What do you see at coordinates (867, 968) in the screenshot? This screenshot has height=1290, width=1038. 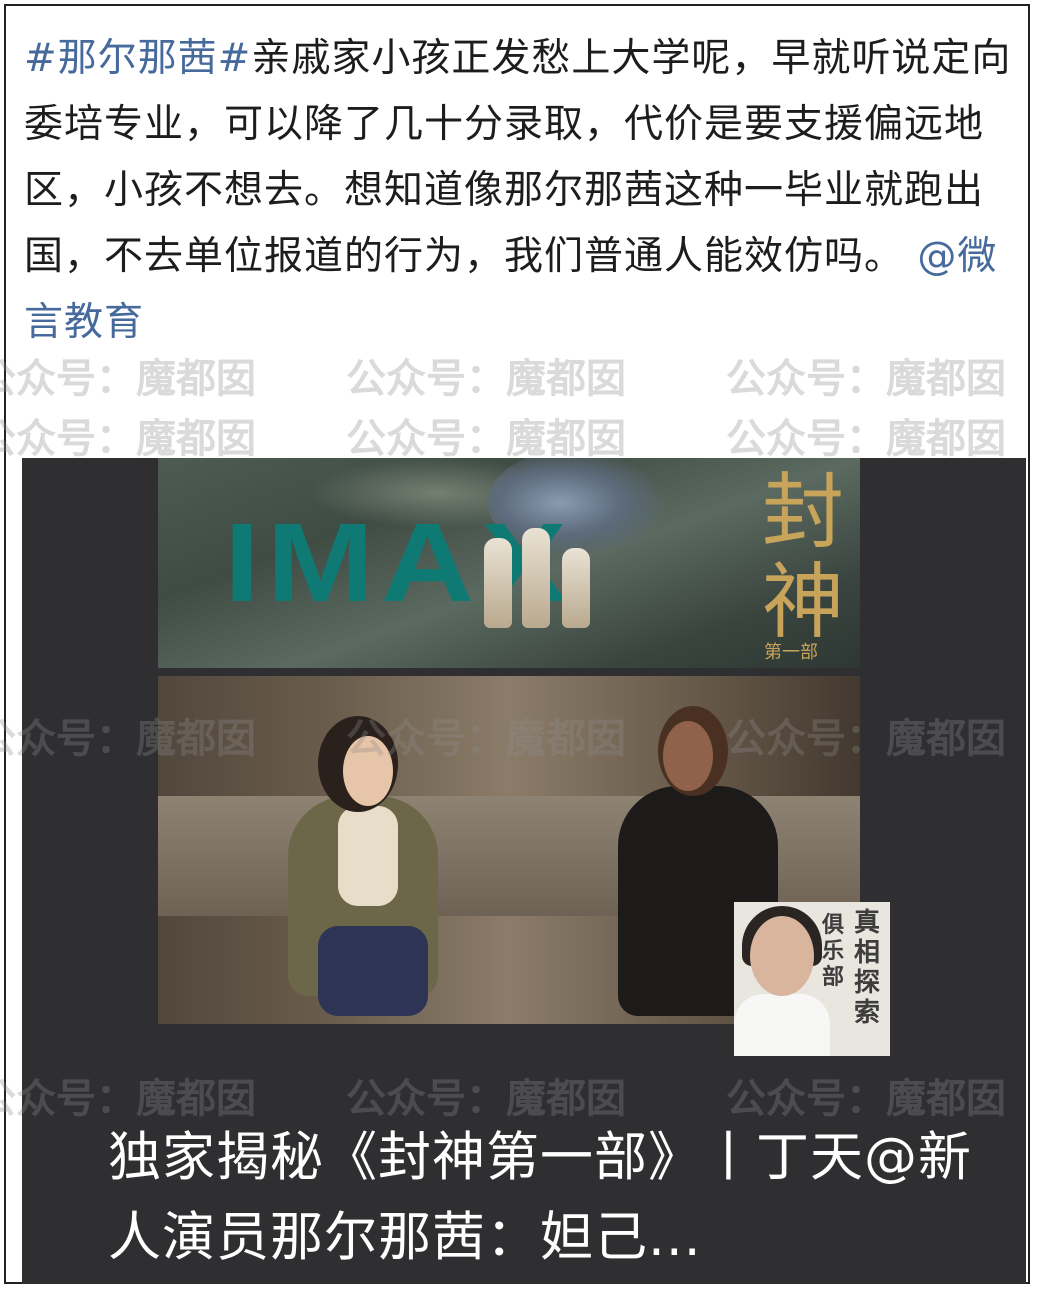 I see `badge-title: 真相探索` at bounding box center [867, 968].